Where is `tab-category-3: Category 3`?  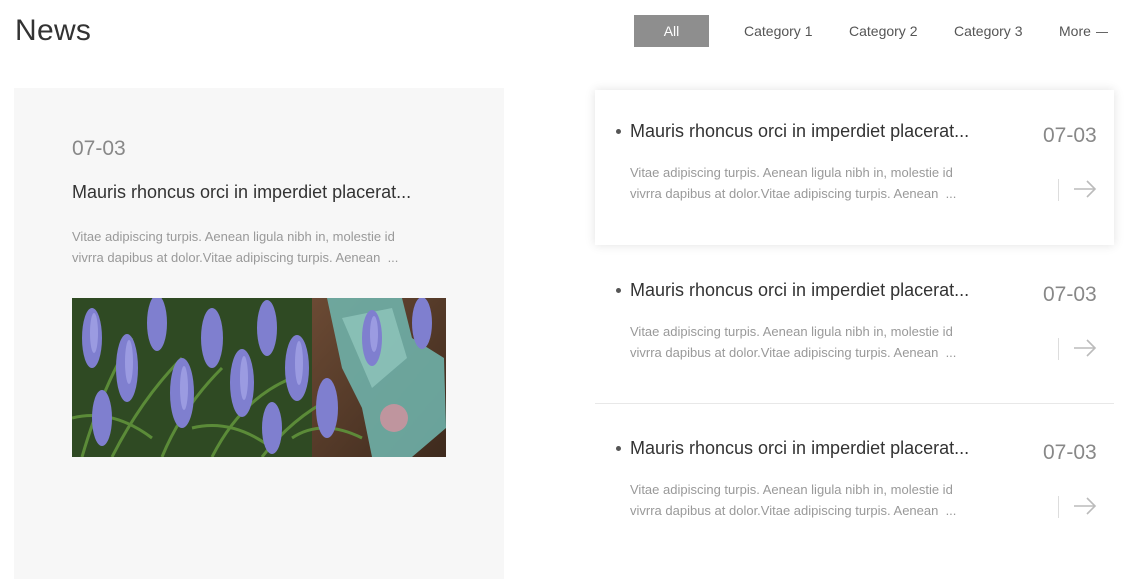
tab-category-3: Category 3 is located at coordinates (988, 31).